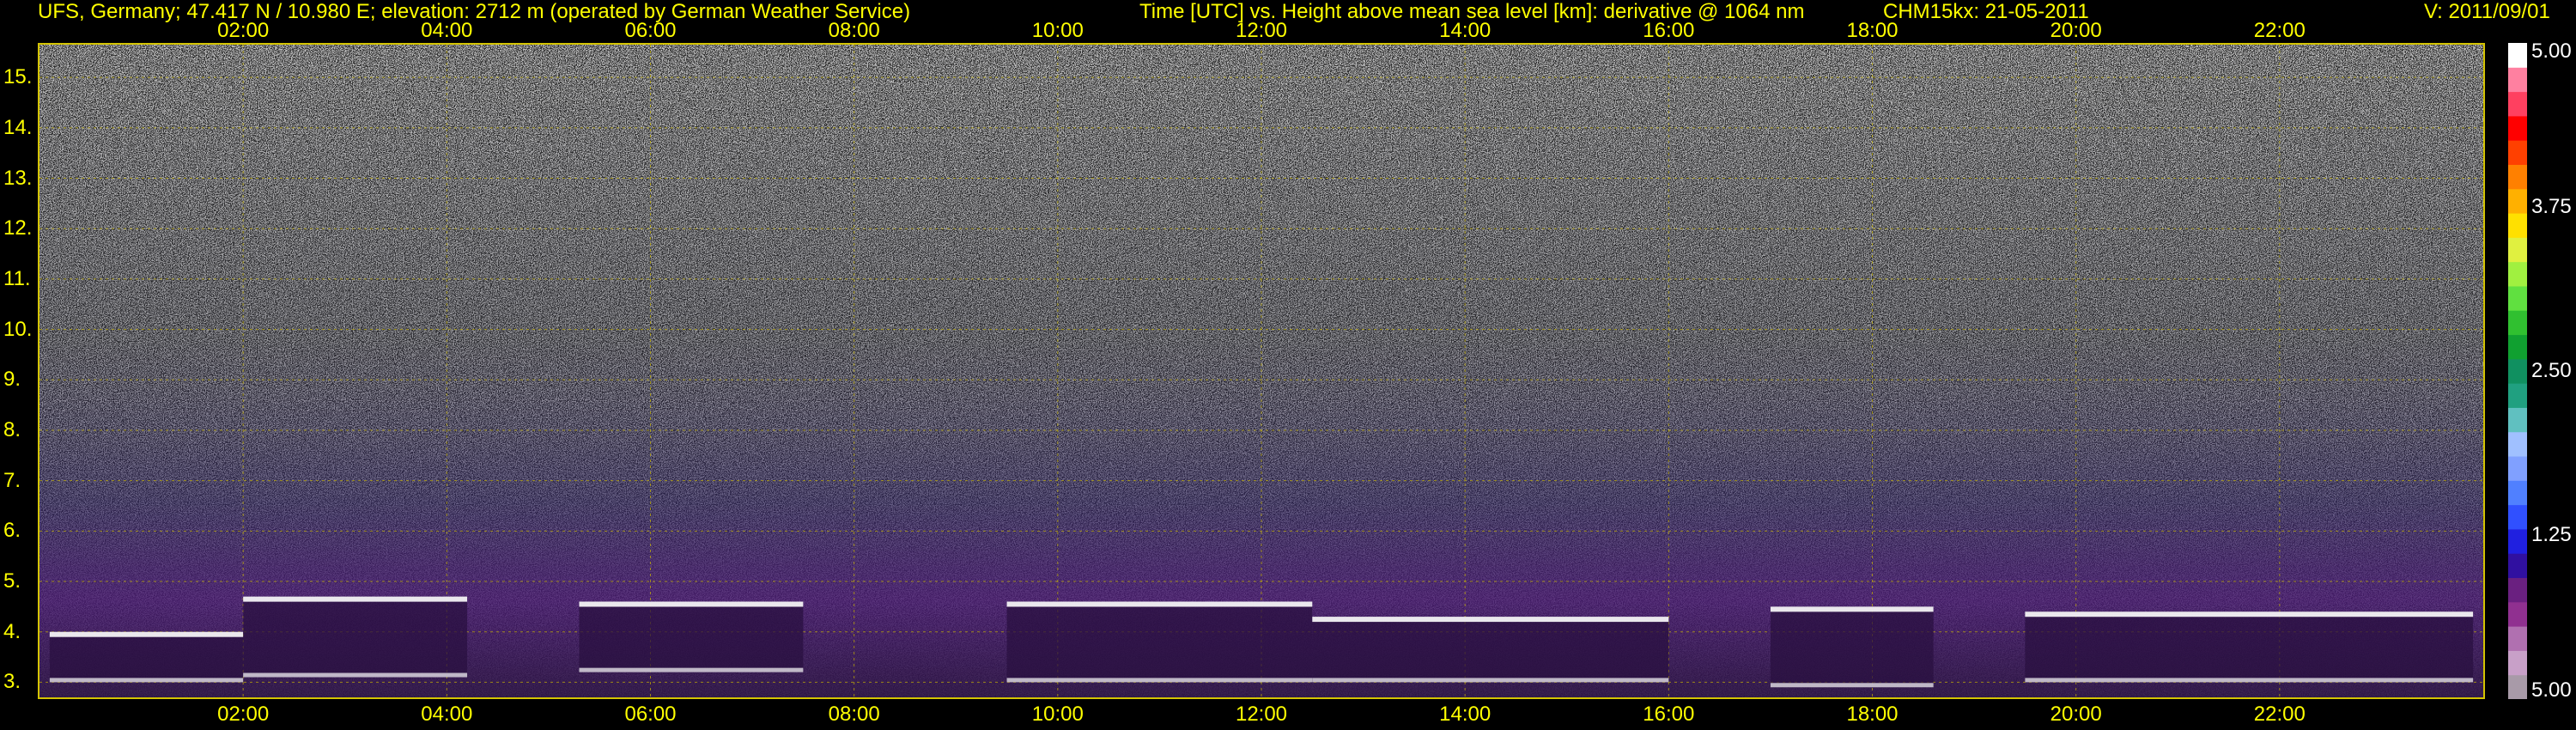 Image resolution: width=2576 pixels, height=730 pixels. I want to click on y-tick-label: 3., so click(12, 682).